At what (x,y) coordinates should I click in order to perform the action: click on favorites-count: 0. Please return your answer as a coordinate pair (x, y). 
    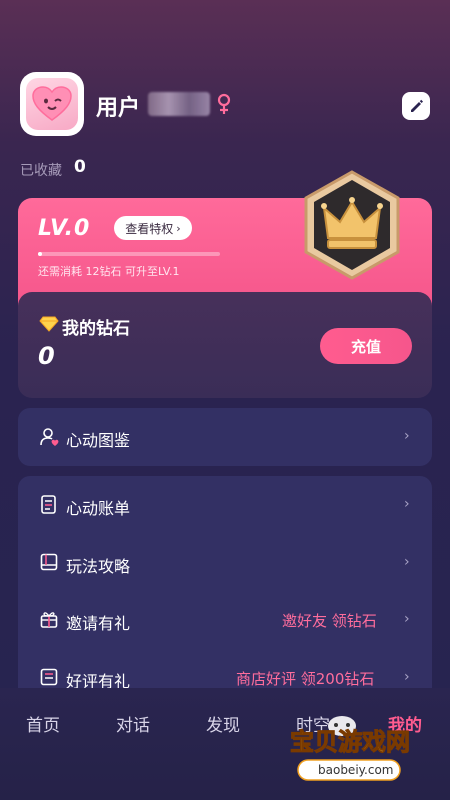
    Looking at the image, I should click on (80, 167).